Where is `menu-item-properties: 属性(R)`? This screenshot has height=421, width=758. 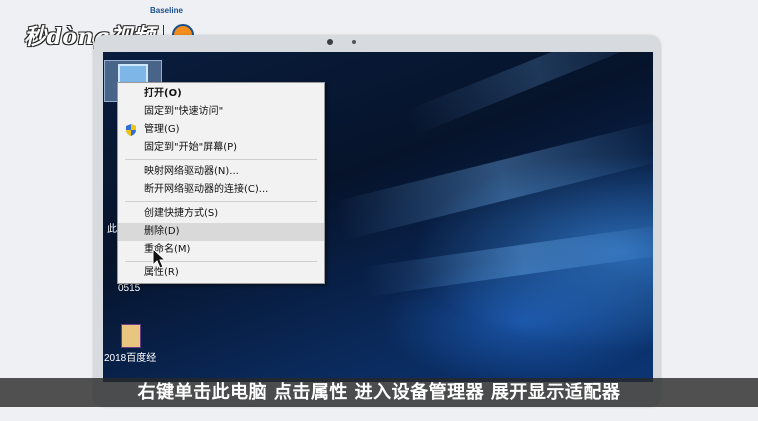 menu-item-properties: 属性(R) is located at coordinates (221, 273).